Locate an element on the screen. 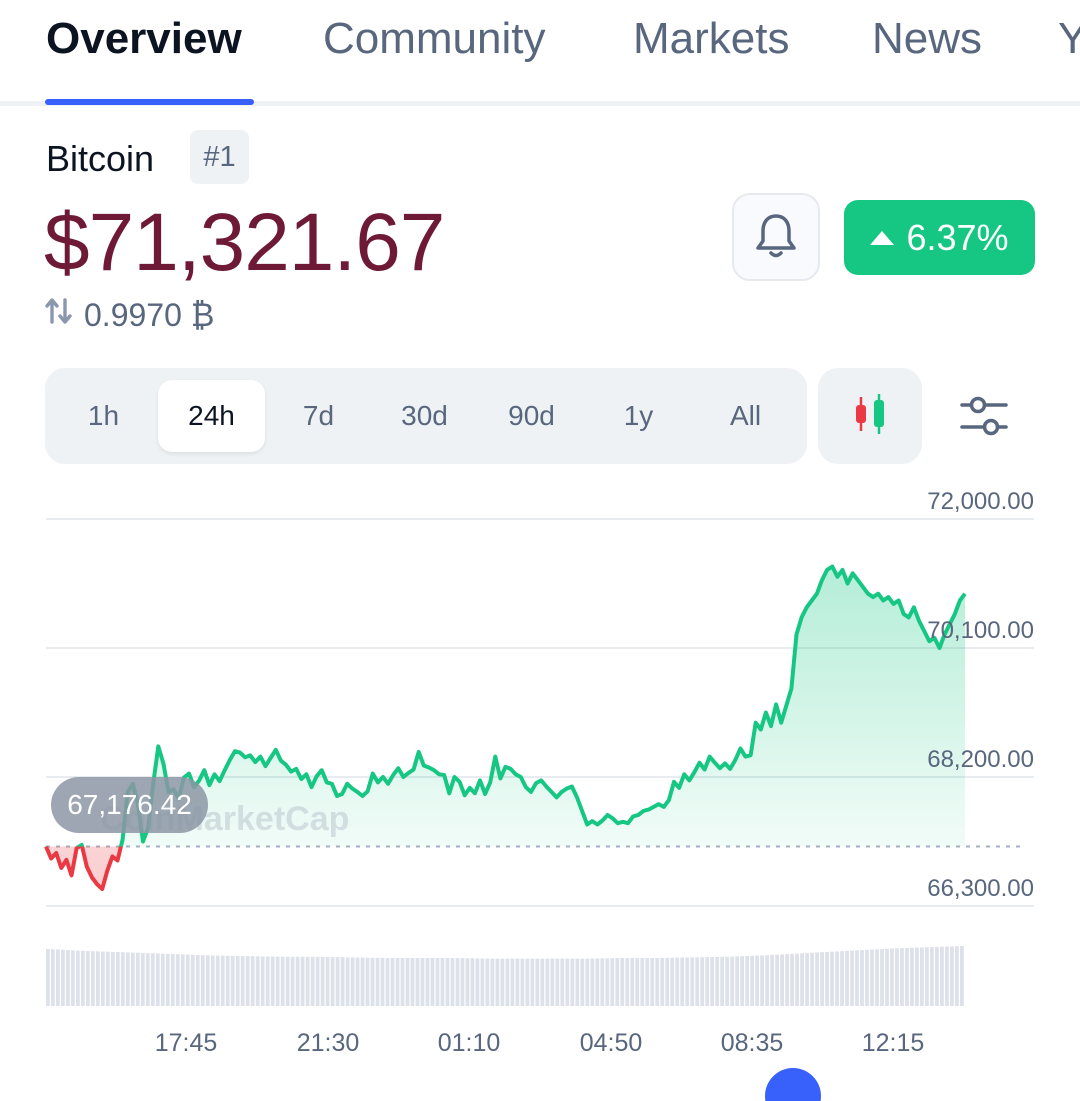  x-axis-labels: 17:45 21:30 01:10 04:50 08:35 12:15 is located at coordinates (540, 1043).